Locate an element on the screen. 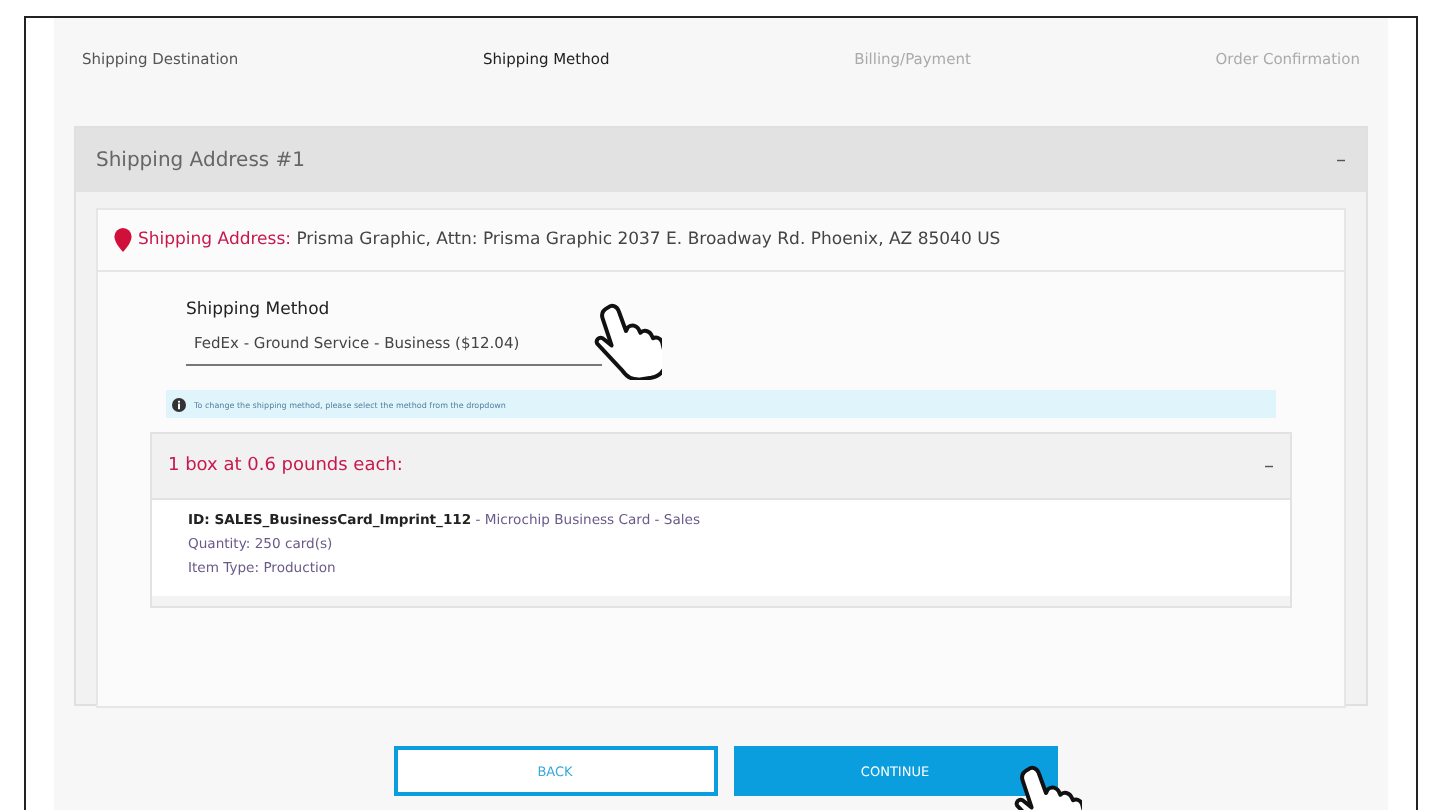  shipping-address-text: Shipping Address: Prisma Graphic, Attn: Prisma Graphic 2037 E. Broadway Rd. Phoenix, AZ 85040 US is located at coordinates (569, 240).